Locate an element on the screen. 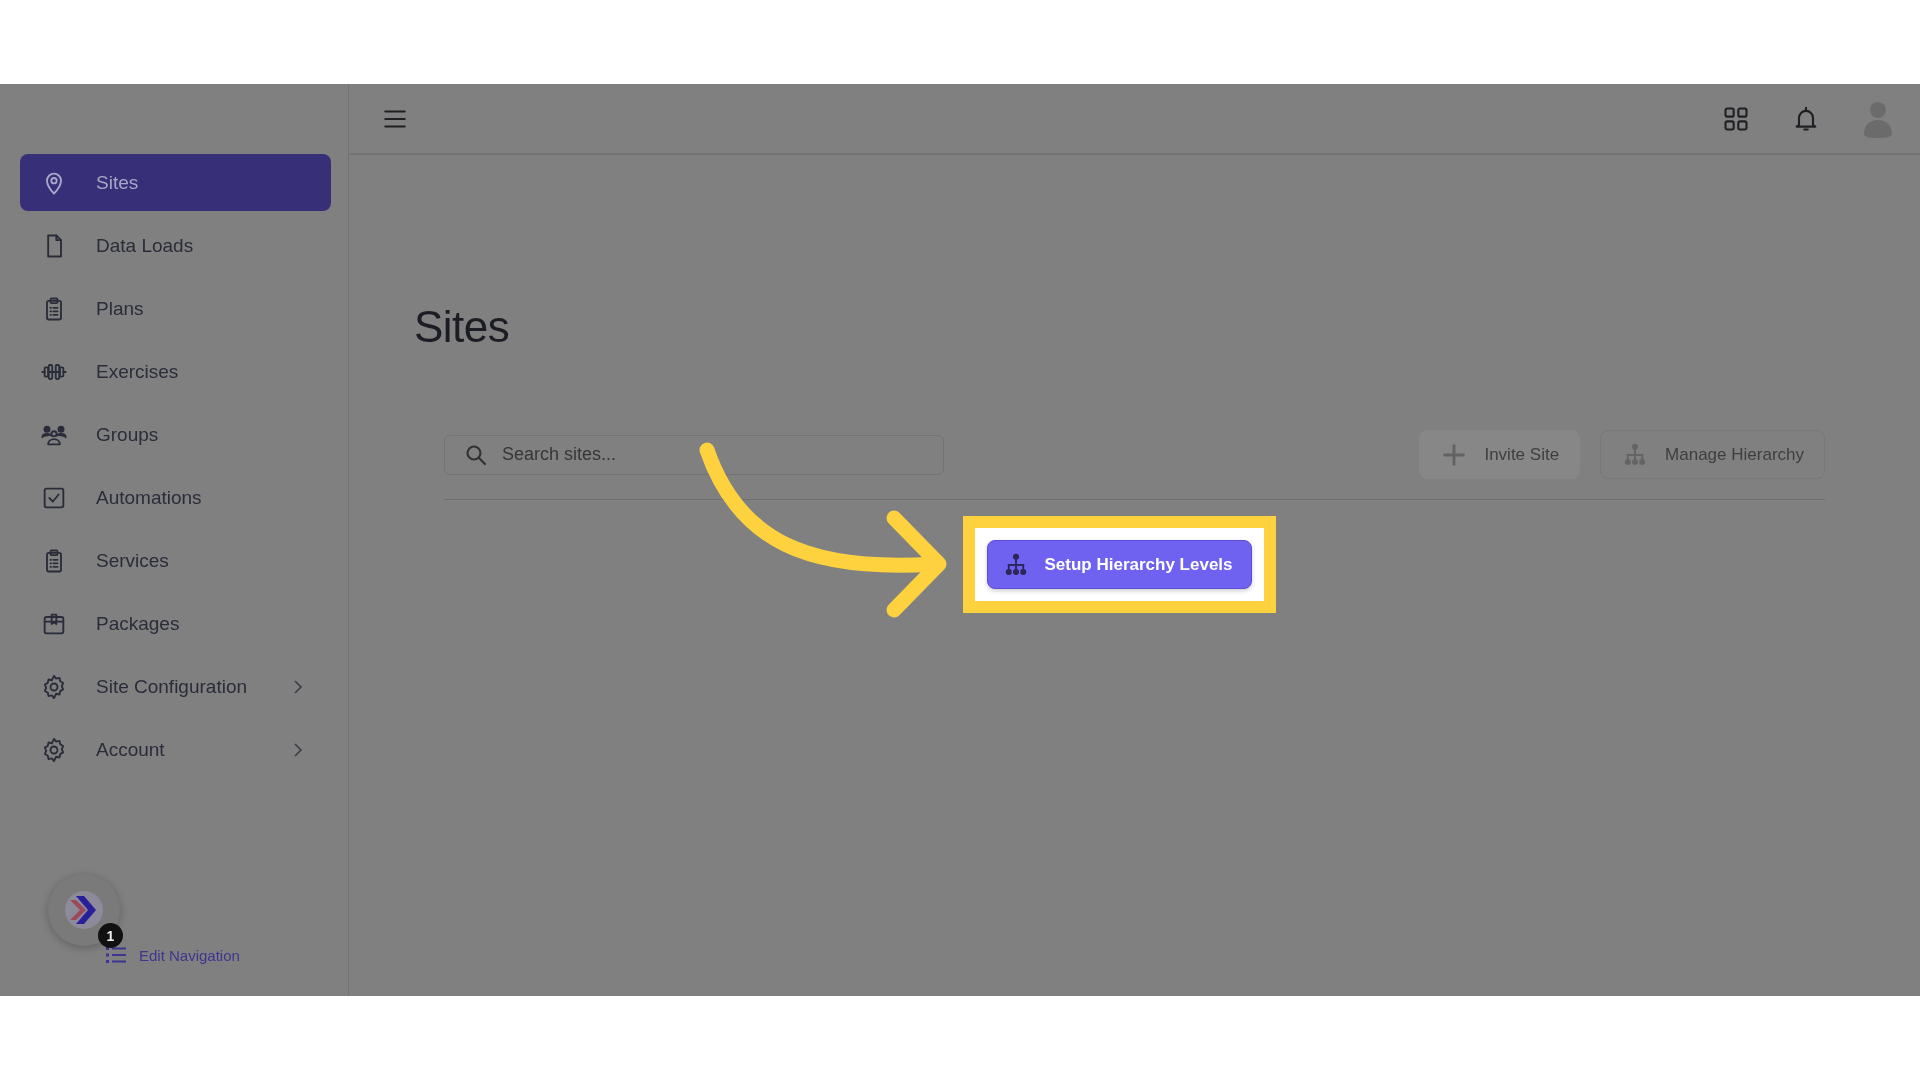  nav-item: Groups is located at coordinates (175, 434).